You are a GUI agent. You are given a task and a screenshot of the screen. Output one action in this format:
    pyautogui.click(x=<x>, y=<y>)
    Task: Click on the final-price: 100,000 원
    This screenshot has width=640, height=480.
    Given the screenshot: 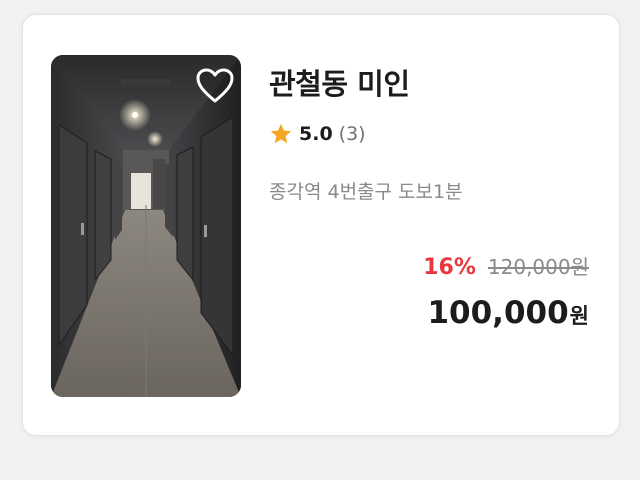 What is the action you would take?
    pyautogui.click(x=508, y=313)
    